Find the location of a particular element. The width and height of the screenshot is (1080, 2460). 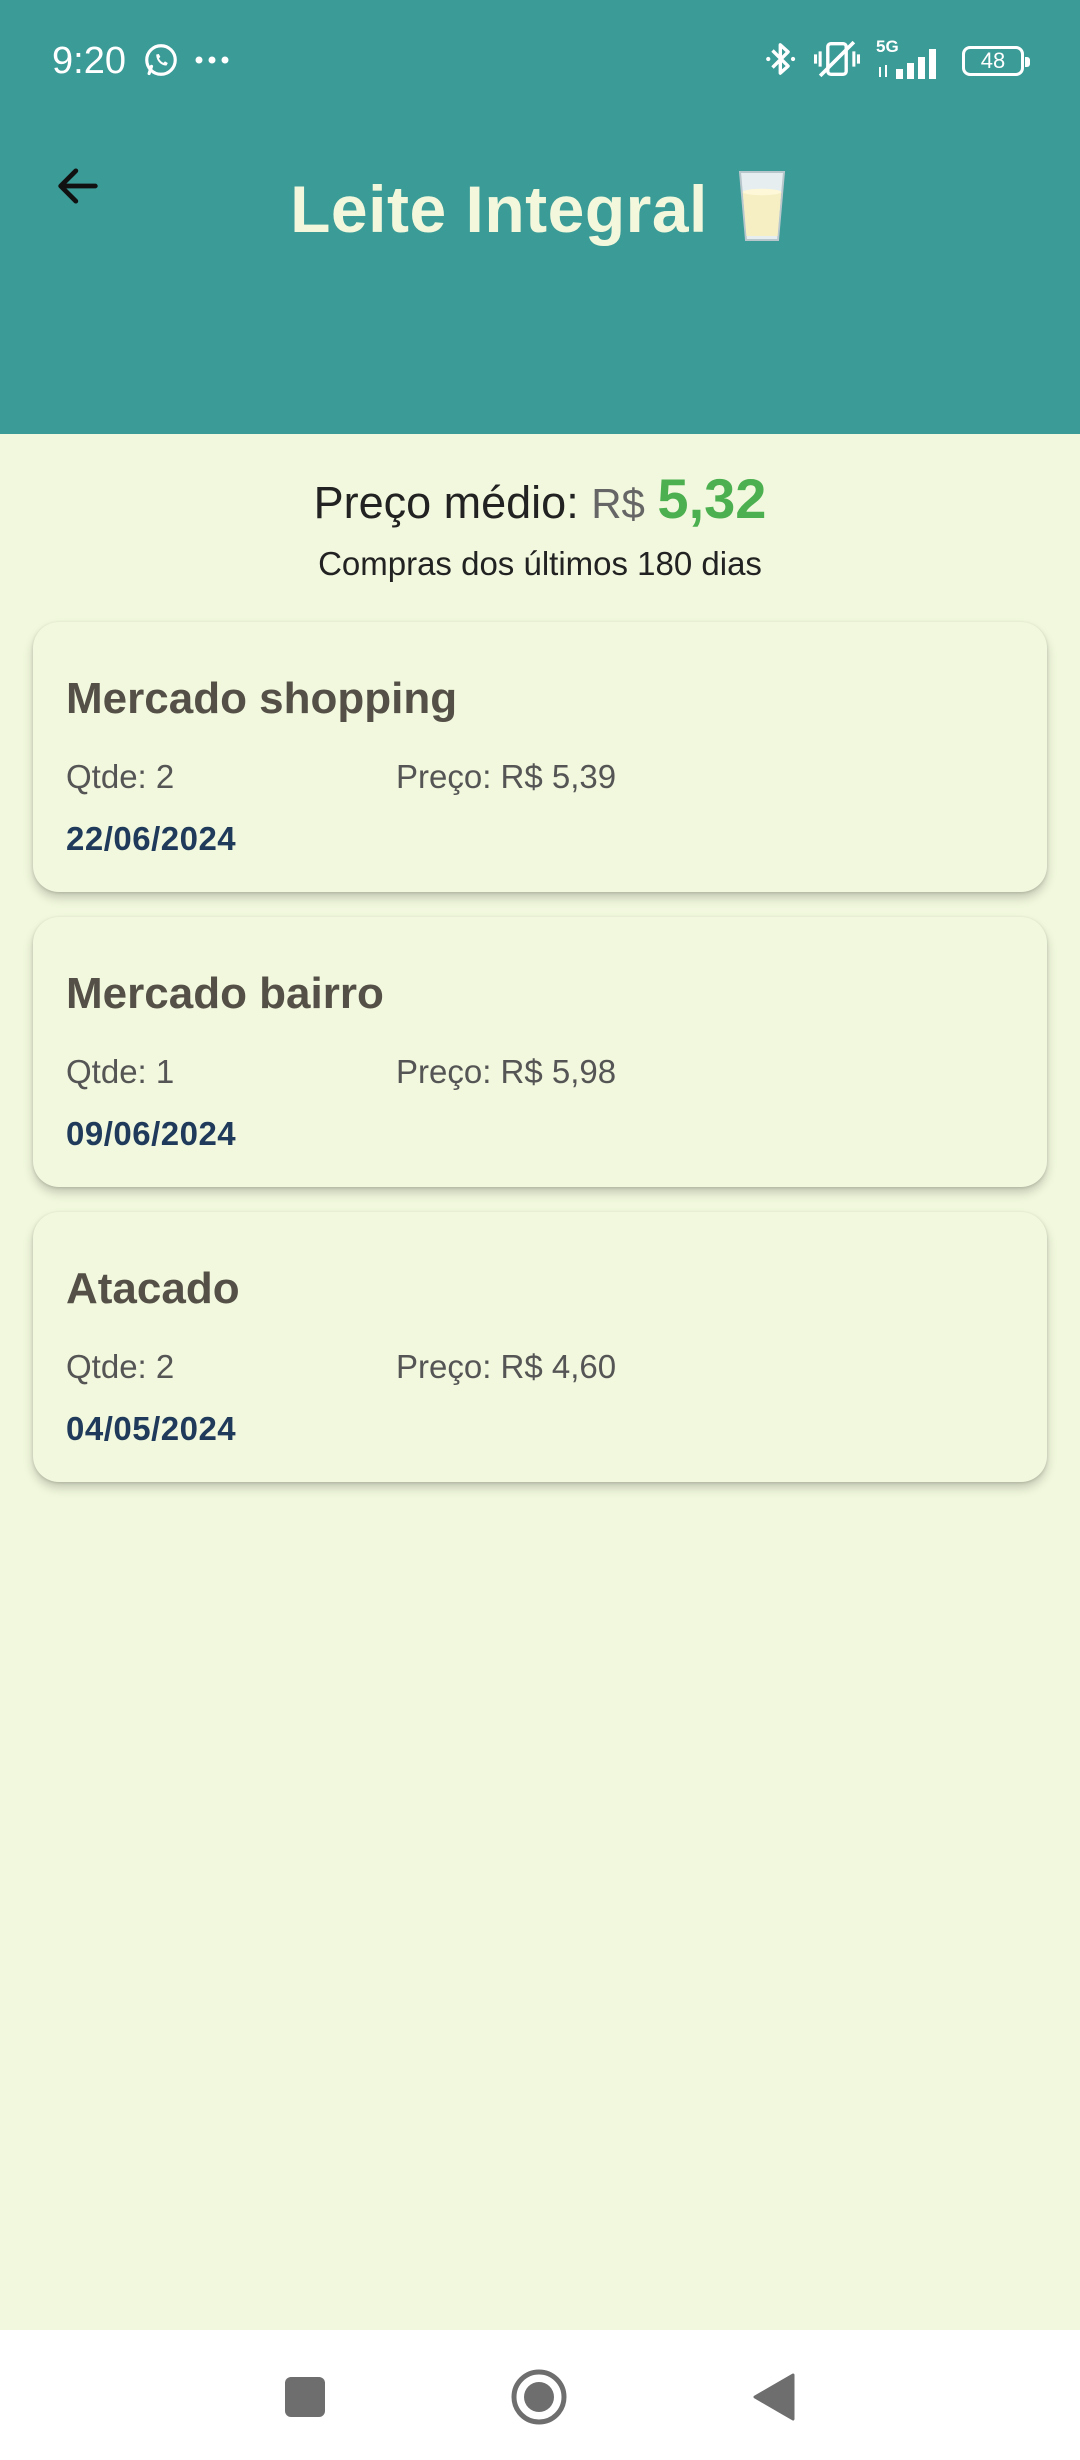

milk-glass-icon is located at coordinates (762, 208).